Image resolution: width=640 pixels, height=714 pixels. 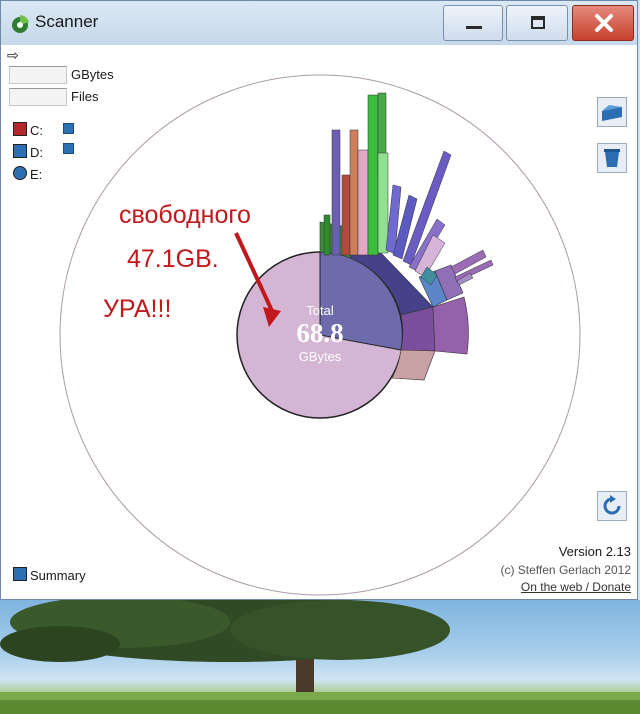 What do you see at coordinates (576, 587) in the screenshot?
I see `web-donate-link: On the web / Donate` at bounding box center [576, 587].